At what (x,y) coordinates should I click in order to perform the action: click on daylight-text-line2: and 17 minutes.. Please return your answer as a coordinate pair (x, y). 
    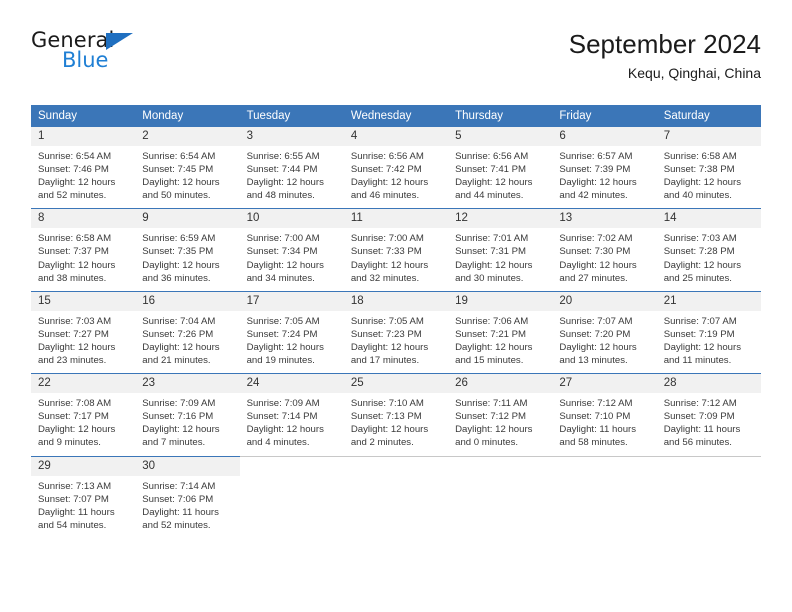
    Looking at the image, I should click on (385, 361).